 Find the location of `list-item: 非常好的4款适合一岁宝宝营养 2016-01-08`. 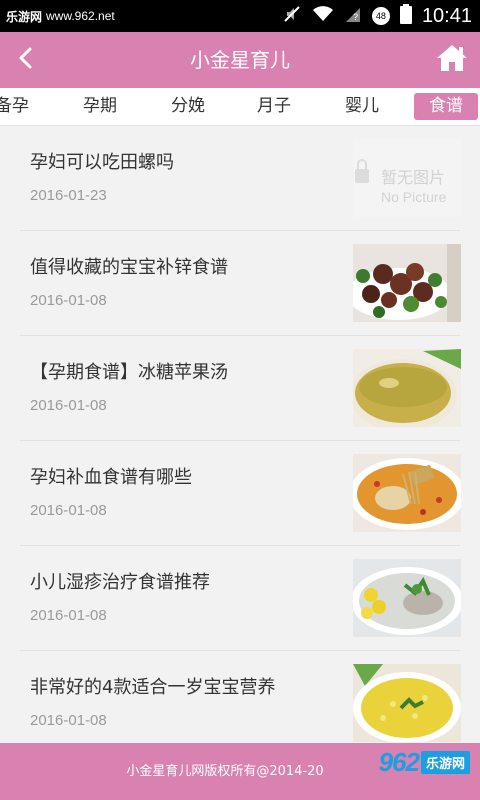

list-item: 非常好的4款适合一岁宝宝营养 2016-01-08 is located at coordinates (240, 703).